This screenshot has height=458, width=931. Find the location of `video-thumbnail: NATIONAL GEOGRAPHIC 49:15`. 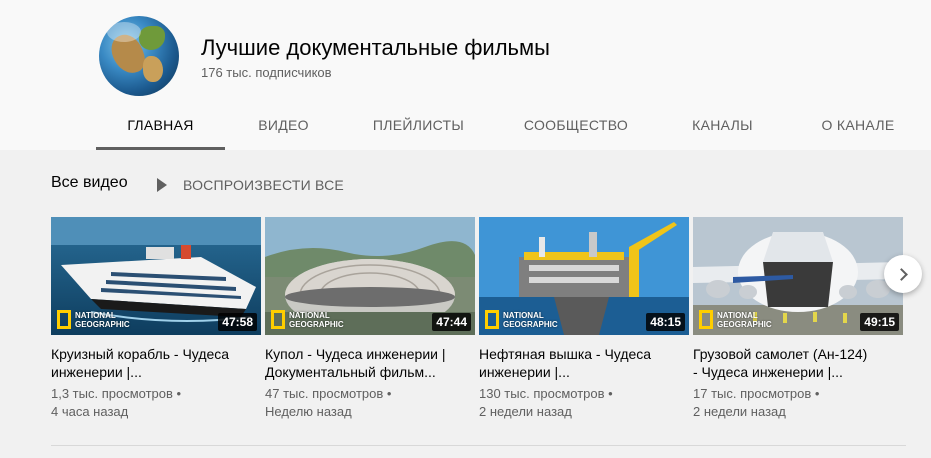

video-thumbnail: NATIONAL GEOGRAPHIC 49:15 is located at coordinates (798, 276).